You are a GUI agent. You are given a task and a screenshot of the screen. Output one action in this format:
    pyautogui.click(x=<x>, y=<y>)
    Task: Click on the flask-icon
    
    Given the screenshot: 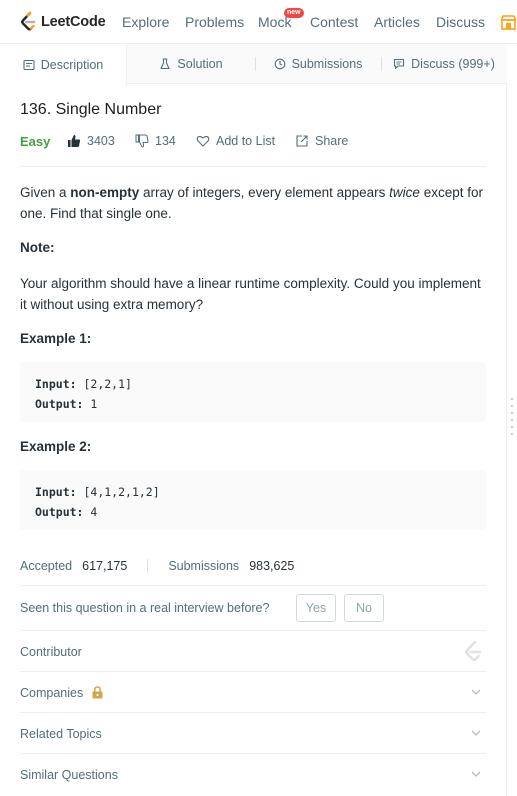 What is the action you would take?
    pyautogui.click(x=165, y=64)
    